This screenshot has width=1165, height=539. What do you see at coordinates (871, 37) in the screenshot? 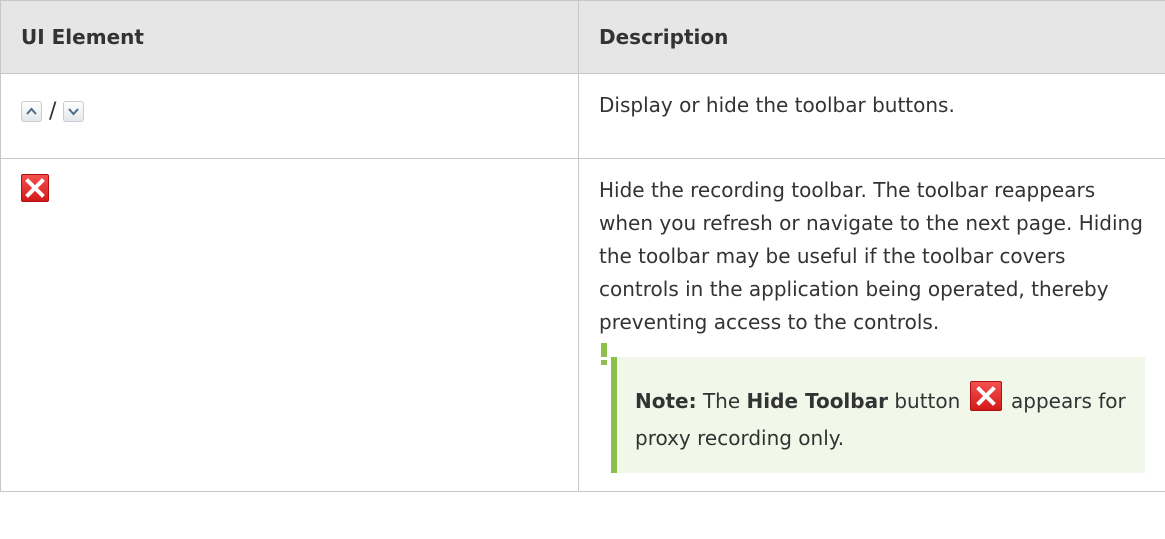
I see `header-description: Description` at bounding box center [871, 37].